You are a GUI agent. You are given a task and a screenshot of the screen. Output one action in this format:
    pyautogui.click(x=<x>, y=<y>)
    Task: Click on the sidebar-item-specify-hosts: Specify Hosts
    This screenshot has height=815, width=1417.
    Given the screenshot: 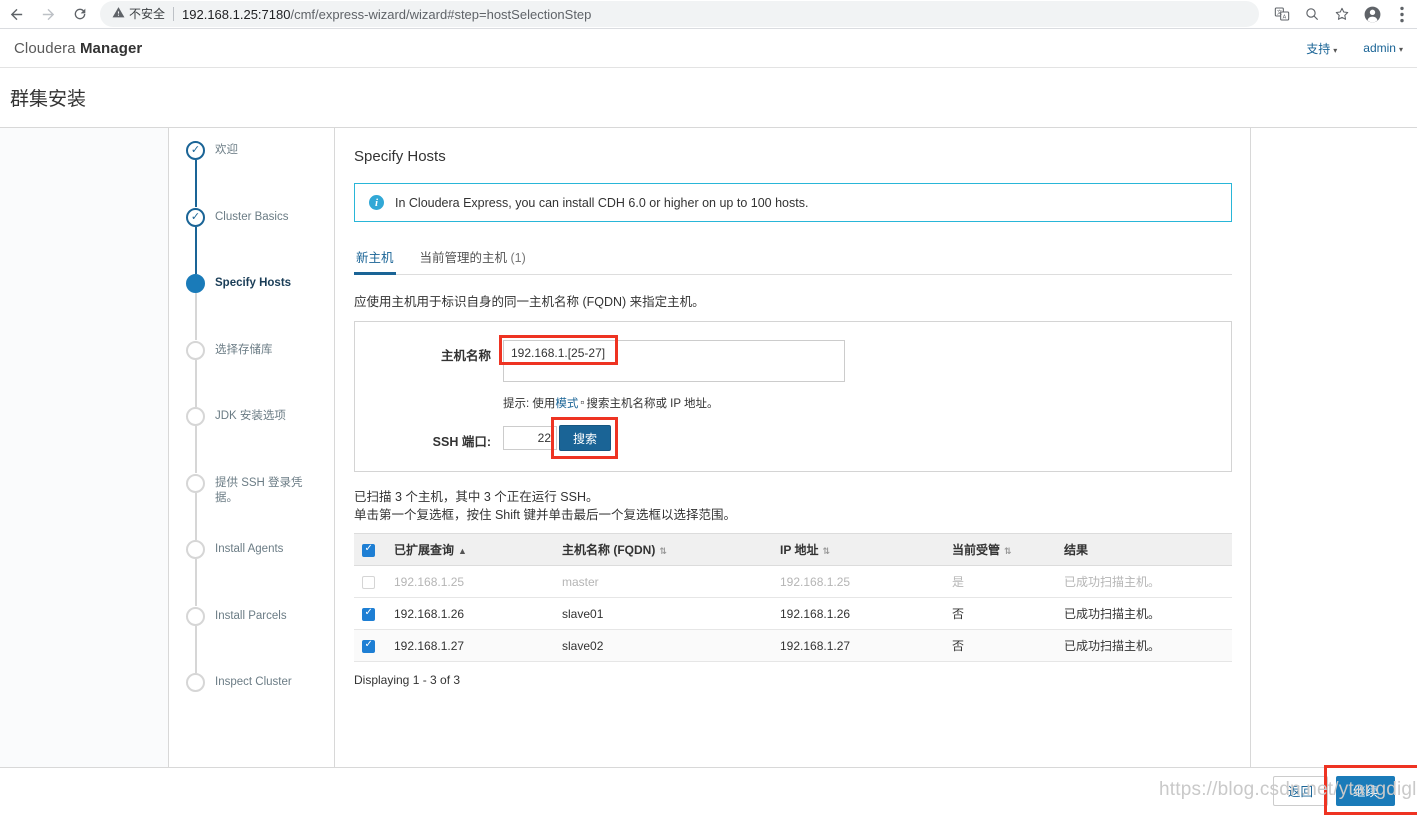 What is the action you would take?
    pyautogui.click(x=251, y=306)
    